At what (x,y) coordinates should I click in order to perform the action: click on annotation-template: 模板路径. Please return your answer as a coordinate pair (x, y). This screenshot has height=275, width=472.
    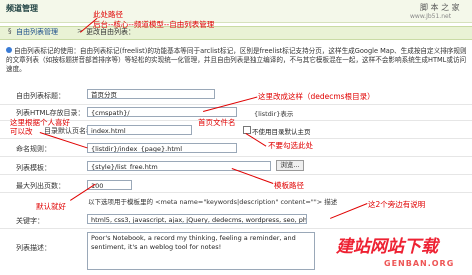
    Looking at the image, I should click on (289, 185).